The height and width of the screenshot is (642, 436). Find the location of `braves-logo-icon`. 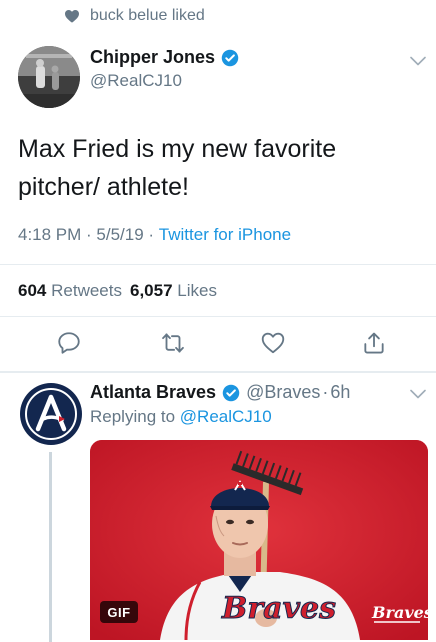

braves-logo-icon is located at coordinates (51, 414).